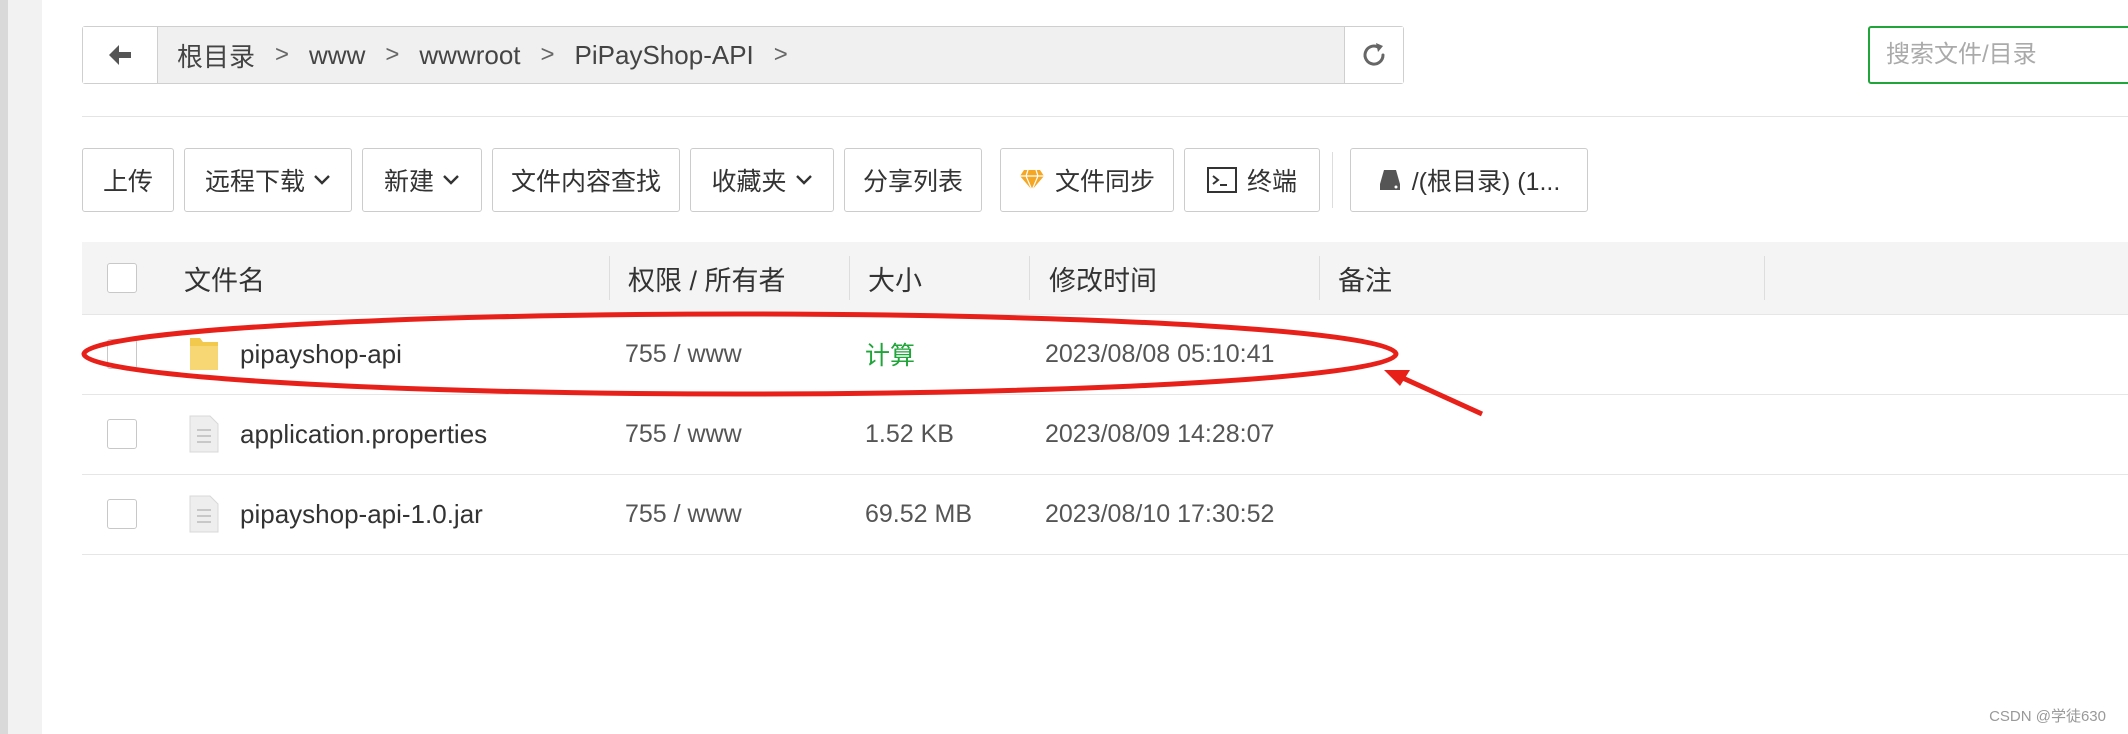 This screenshot has height=734, width=2128. I want to click on col-note: 备注, so click(1365, 280).